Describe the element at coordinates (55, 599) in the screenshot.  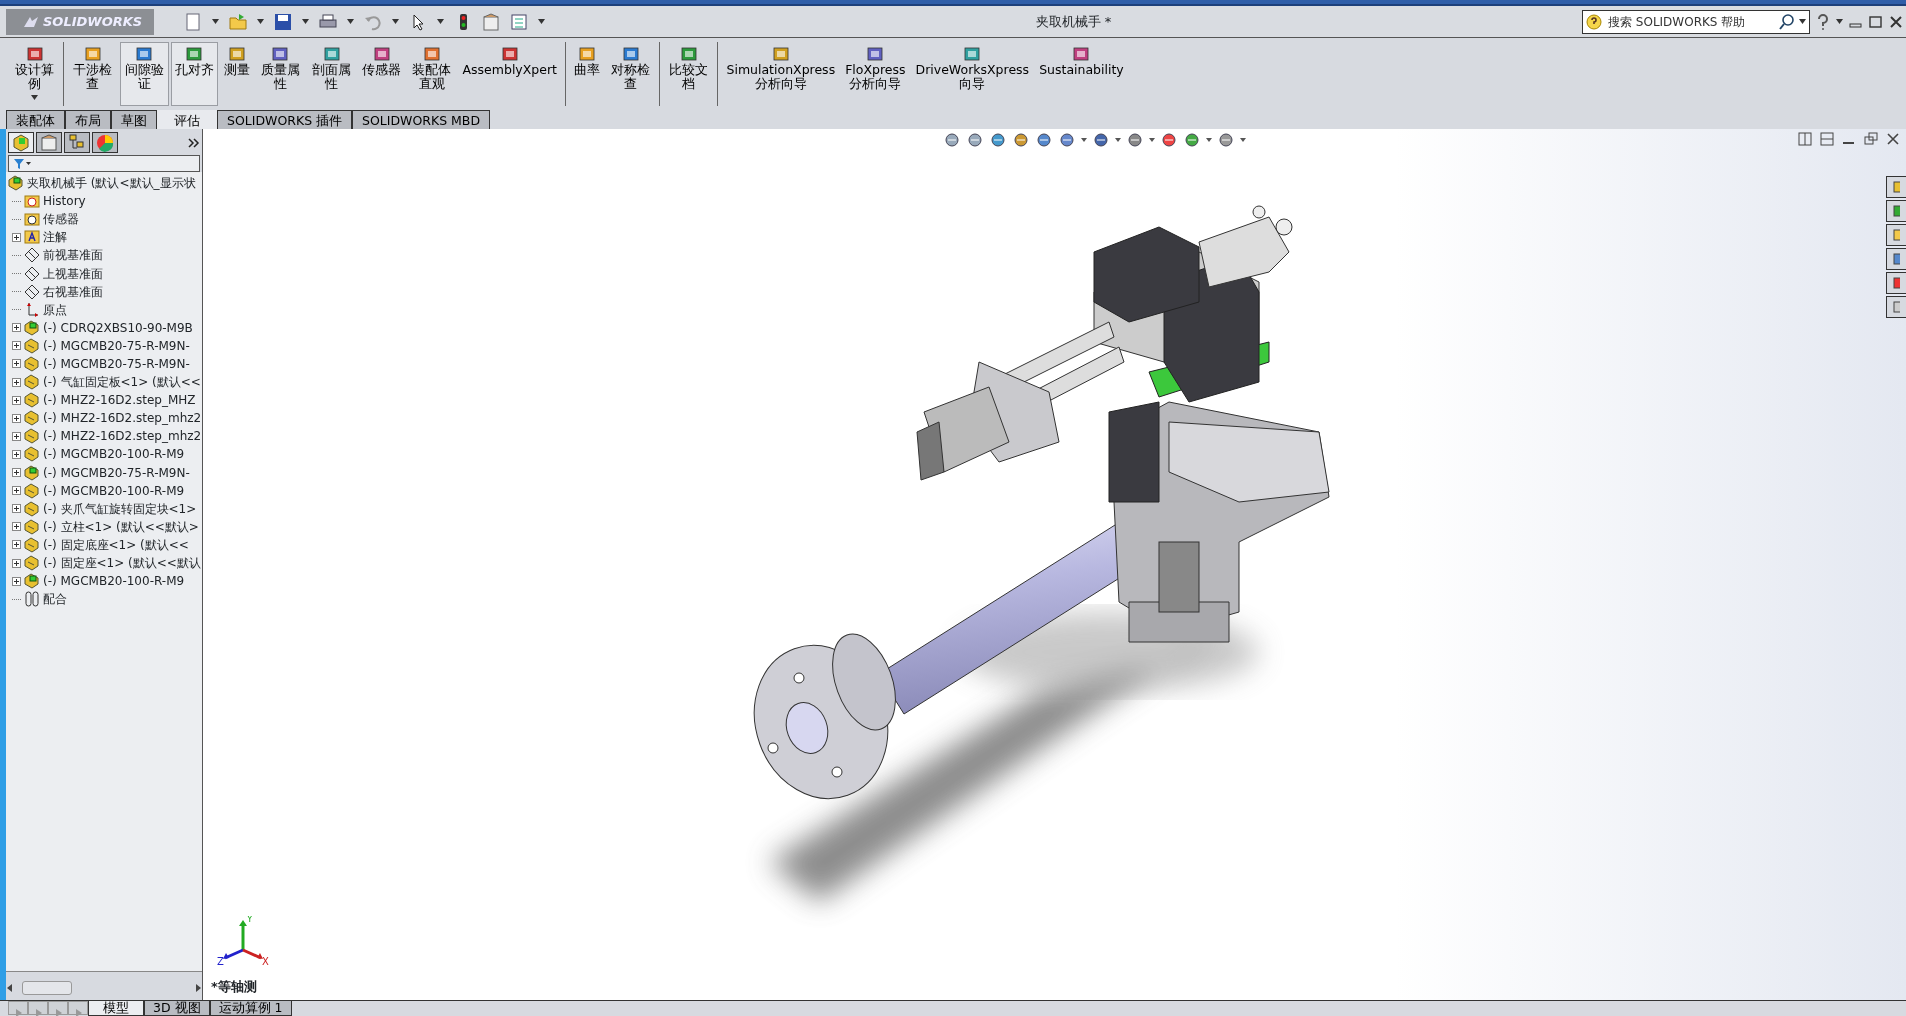
I see `tree-item: 配合` at that location.